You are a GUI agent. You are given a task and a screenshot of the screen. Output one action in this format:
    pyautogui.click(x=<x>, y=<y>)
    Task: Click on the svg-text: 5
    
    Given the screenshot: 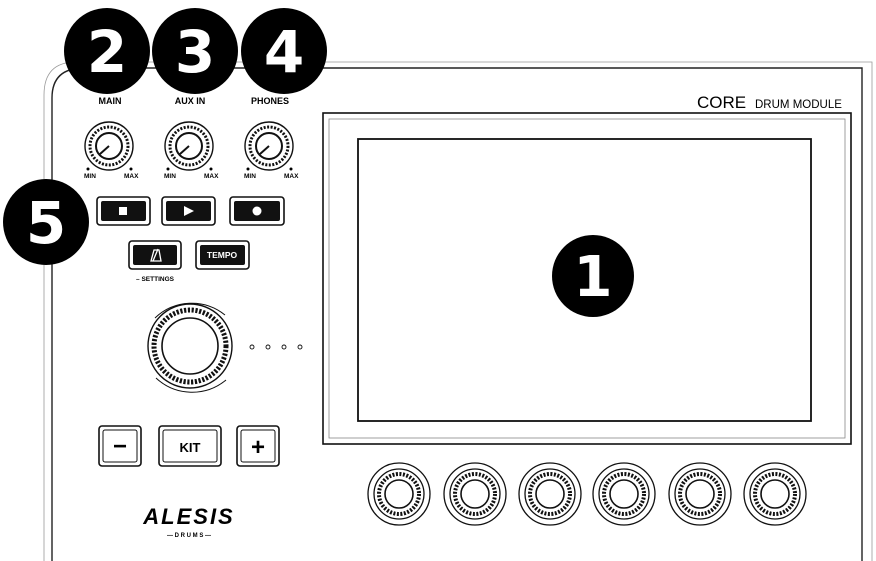 What is the action you would take?
    pyautogui.click(x=46, y=223)
    